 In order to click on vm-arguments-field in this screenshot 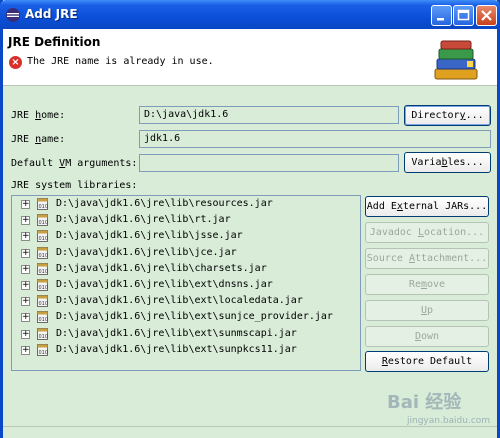, I will do `click(269, 163)`.